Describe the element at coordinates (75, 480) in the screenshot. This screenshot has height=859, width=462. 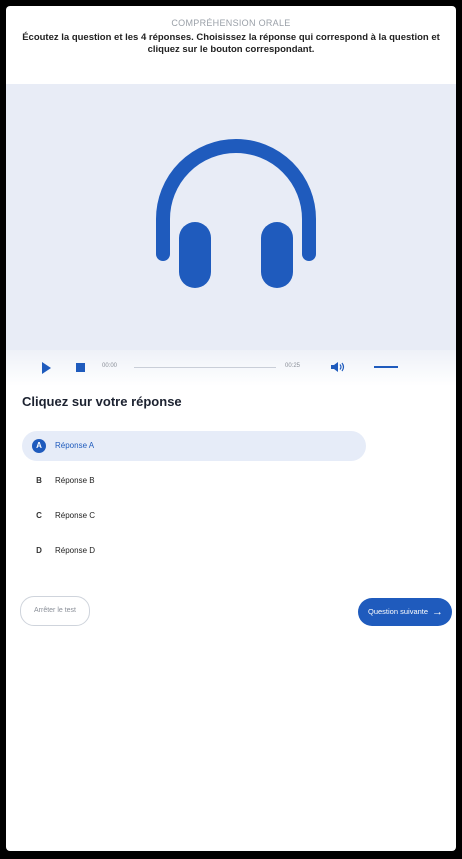
I see `option-label: Réponse B` at that location.